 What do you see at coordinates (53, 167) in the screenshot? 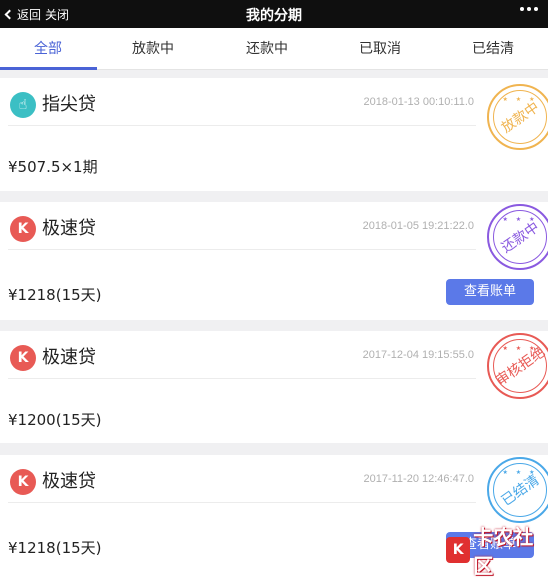
I see `loan-amount: ¥507.5×1期` at bounding box center [53, 167].